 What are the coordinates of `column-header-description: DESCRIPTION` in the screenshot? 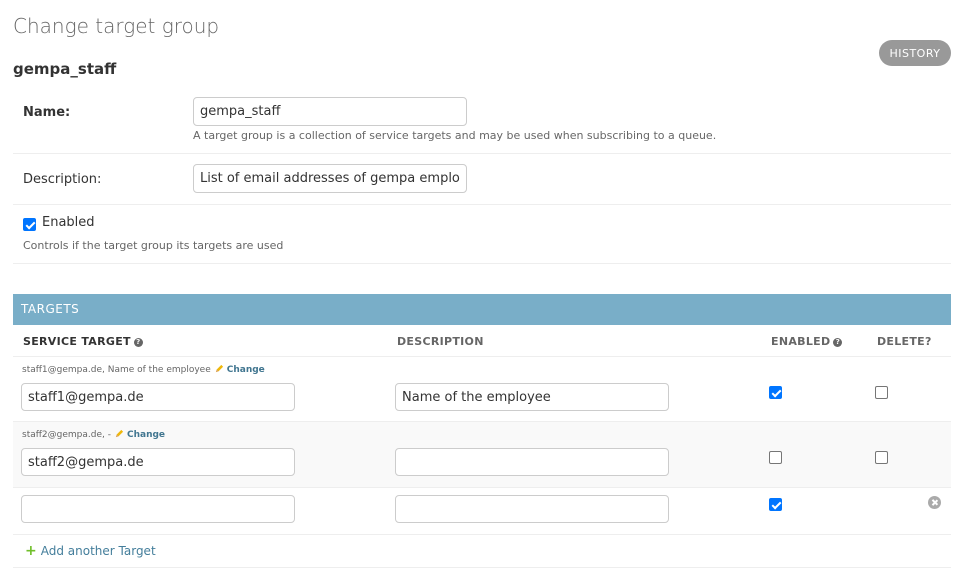 It's located at (440, 341).